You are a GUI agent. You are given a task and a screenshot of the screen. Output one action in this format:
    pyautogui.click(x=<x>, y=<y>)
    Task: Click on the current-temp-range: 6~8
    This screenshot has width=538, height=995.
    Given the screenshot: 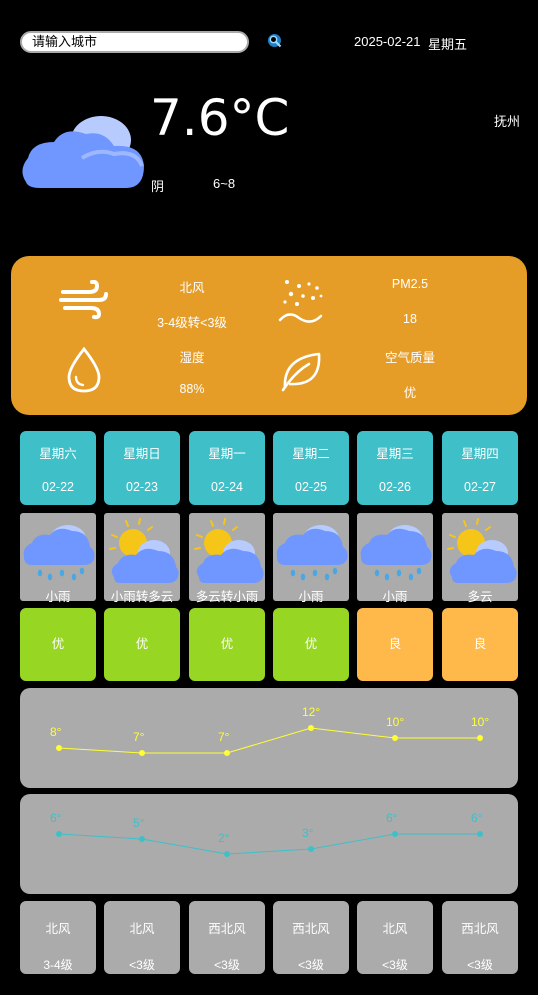 What is the action you would take?
    pyautogui.click(x=224, y=183)
    